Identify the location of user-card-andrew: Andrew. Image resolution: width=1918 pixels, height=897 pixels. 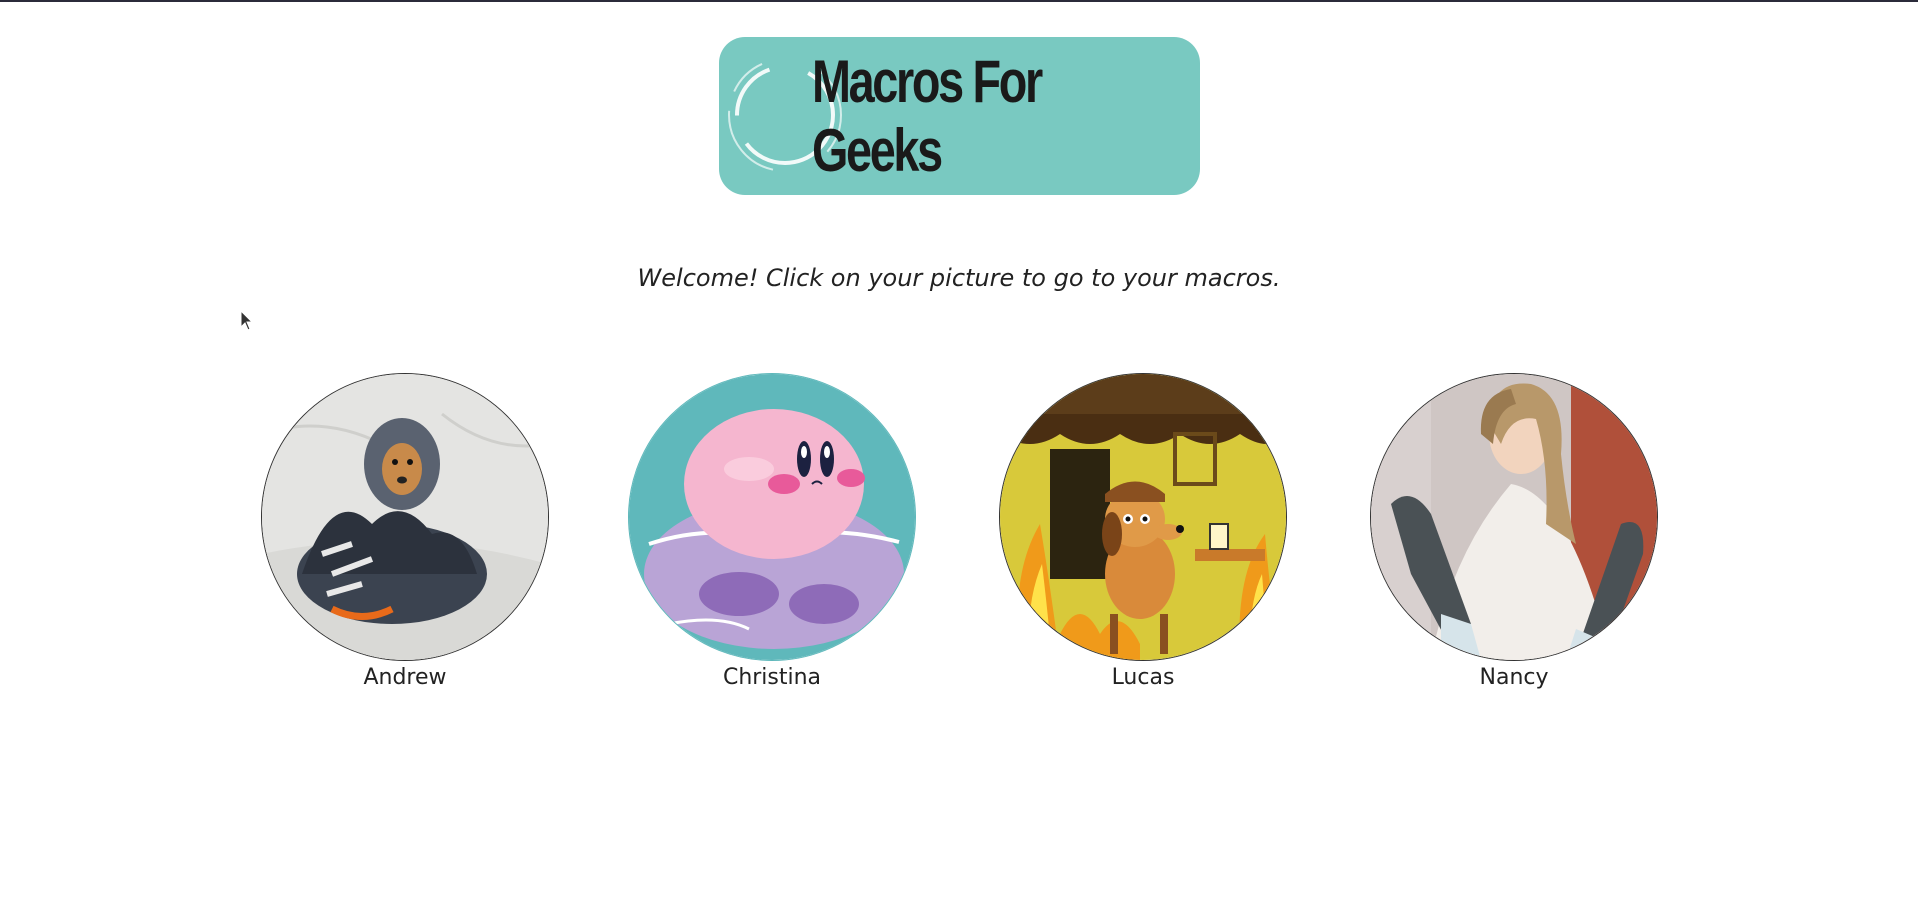
(405, 531).